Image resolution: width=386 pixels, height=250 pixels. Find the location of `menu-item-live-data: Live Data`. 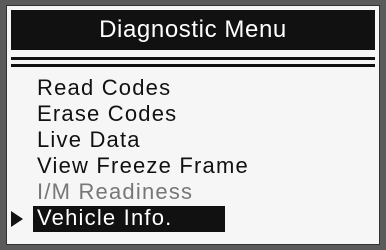

menu-item-live-data: Live Data is located at coordinates (193, 140).